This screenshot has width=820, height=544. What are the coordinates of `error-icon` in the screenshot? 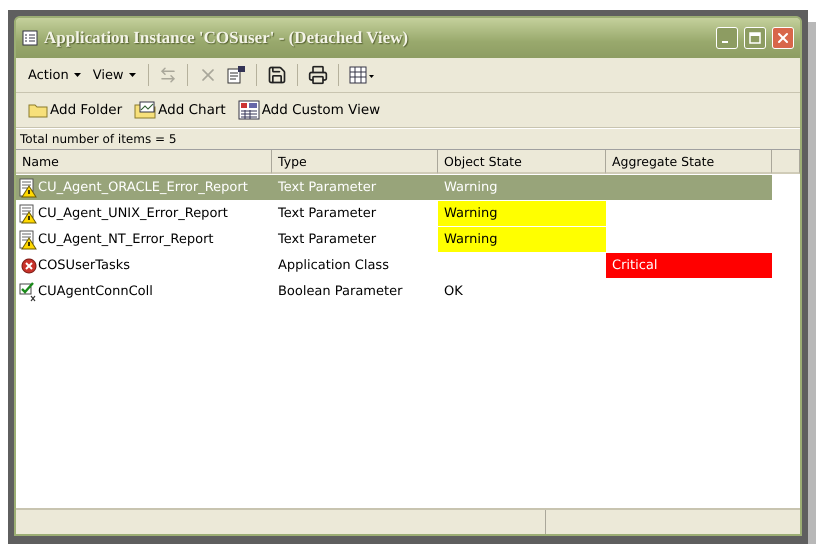 It's located at (28, 265).